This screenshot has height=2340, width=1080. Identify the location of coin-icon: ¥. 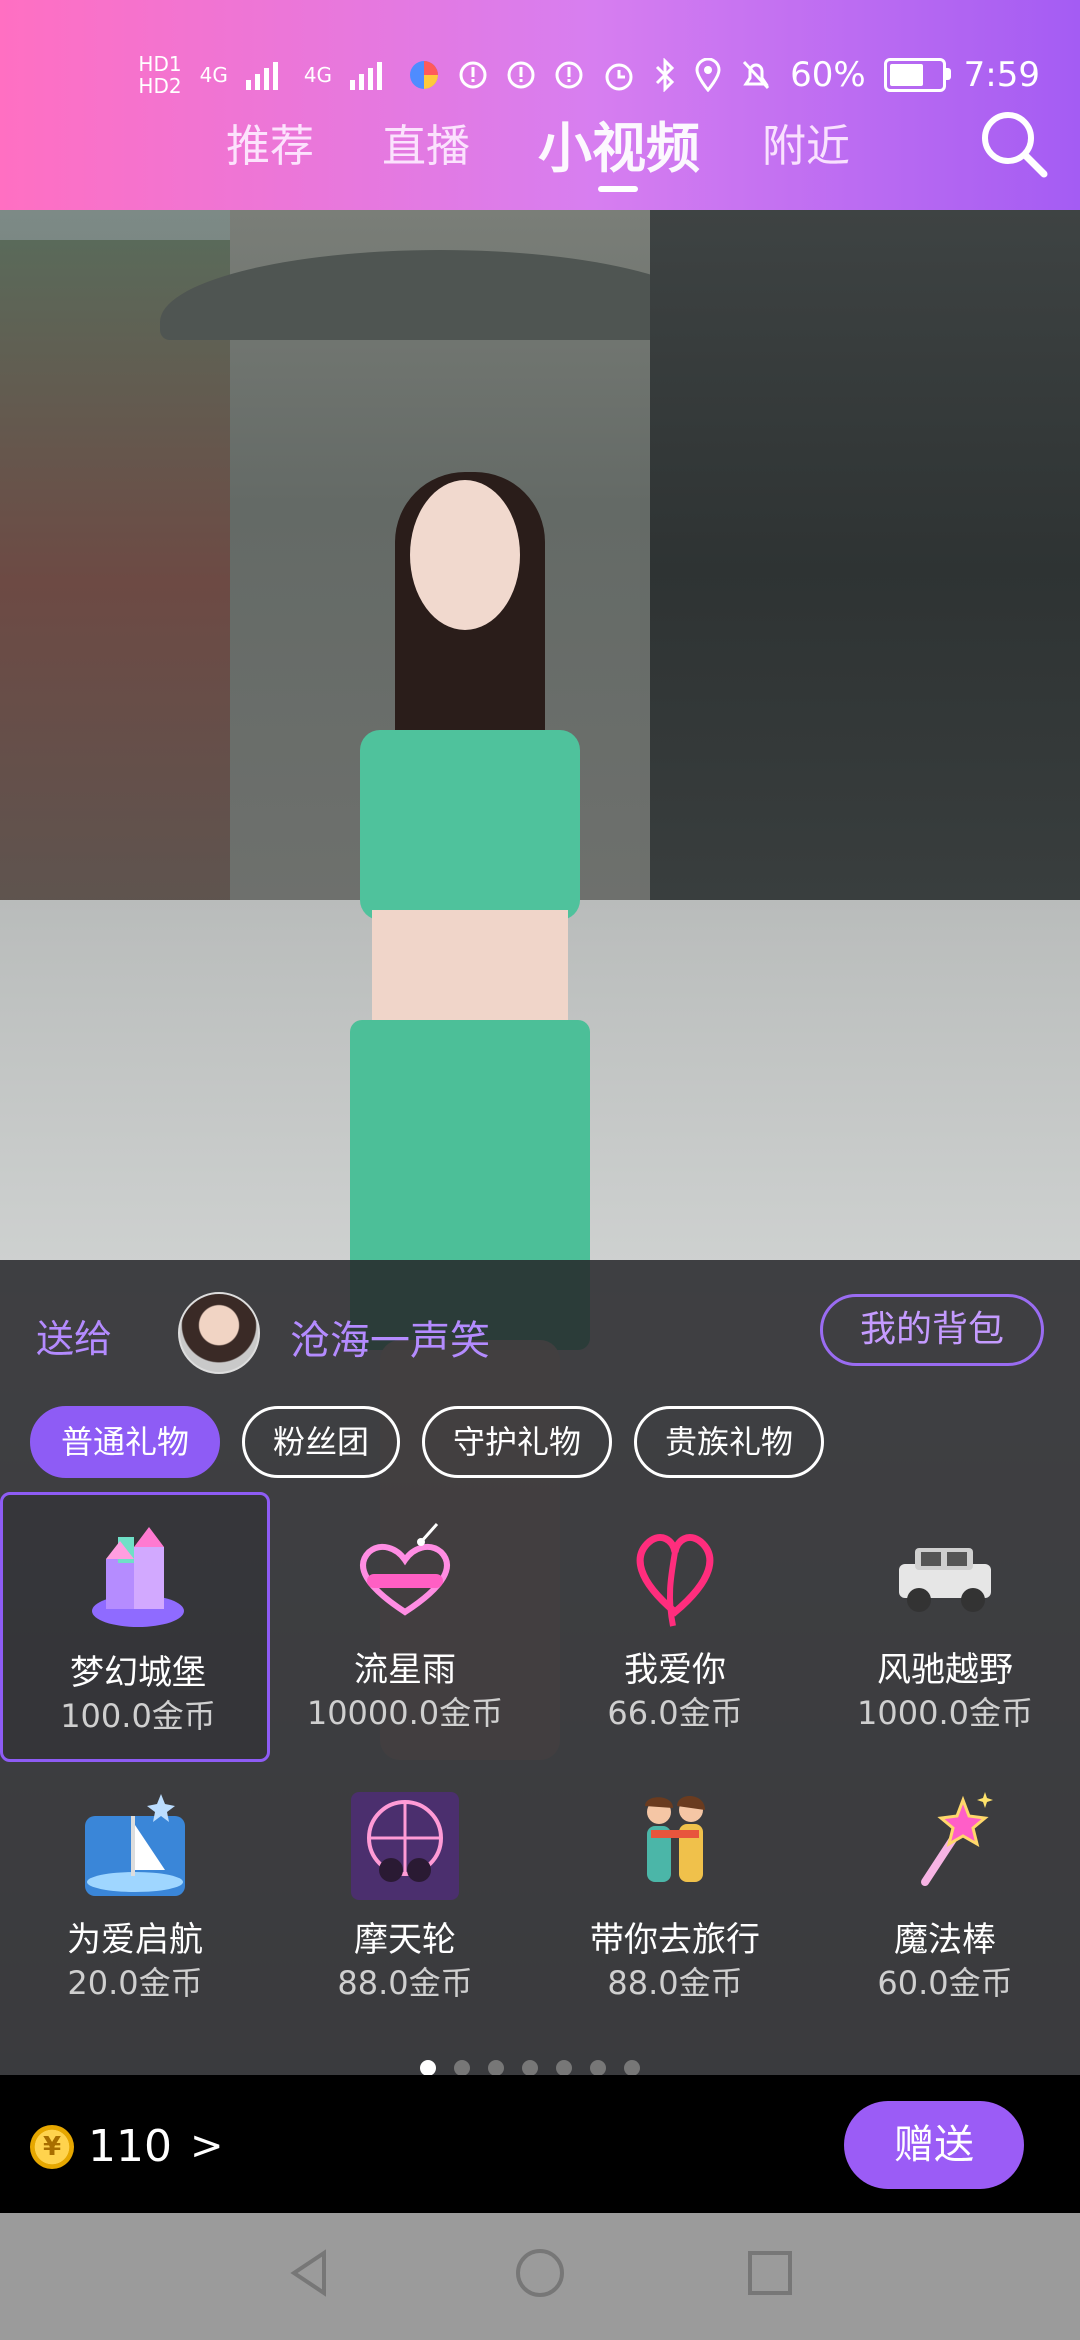
(52, 2147).